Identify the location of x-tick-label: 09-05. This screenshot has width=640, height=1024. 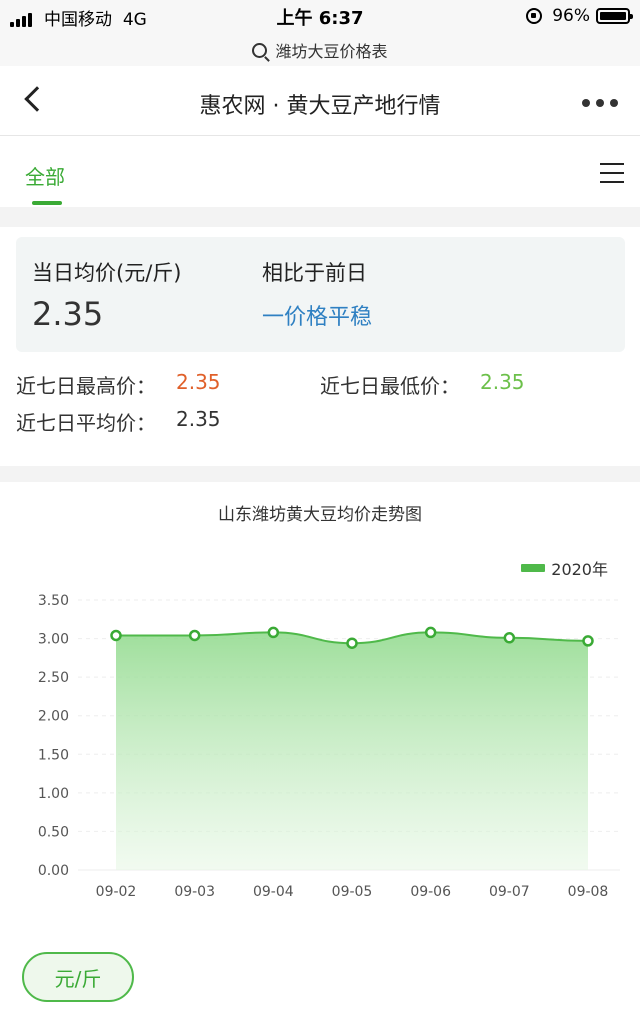
(352, 892).